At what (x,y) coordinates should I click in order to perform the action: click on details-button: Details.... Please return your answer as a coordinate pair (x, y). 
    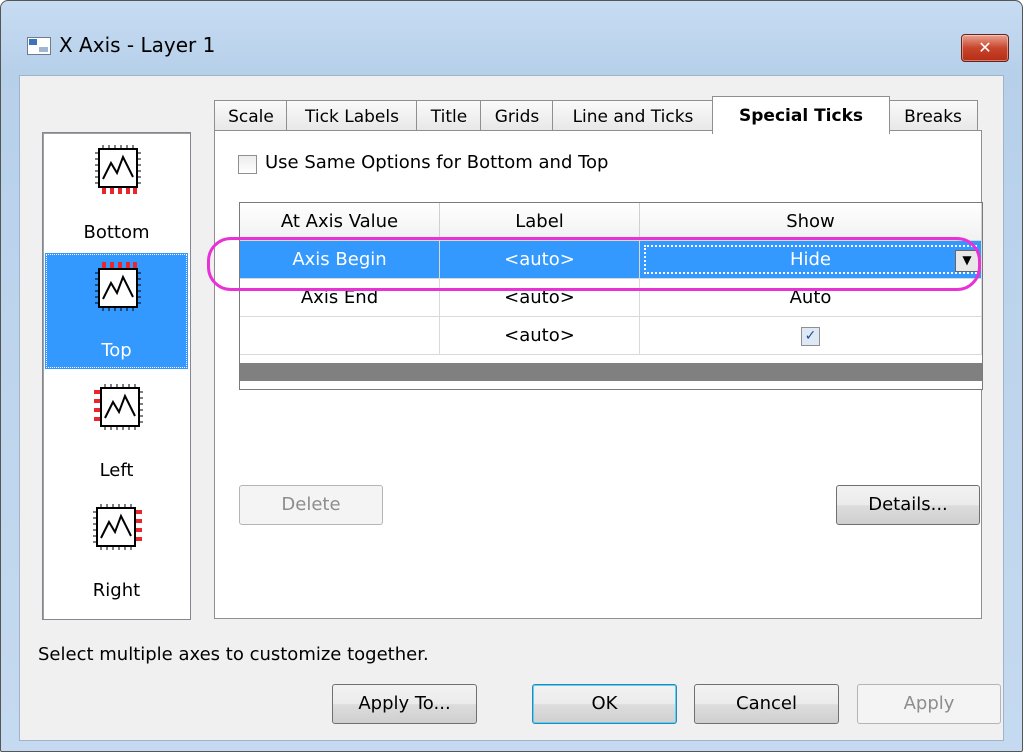
    Looking at the image, I should click on (908, 505).